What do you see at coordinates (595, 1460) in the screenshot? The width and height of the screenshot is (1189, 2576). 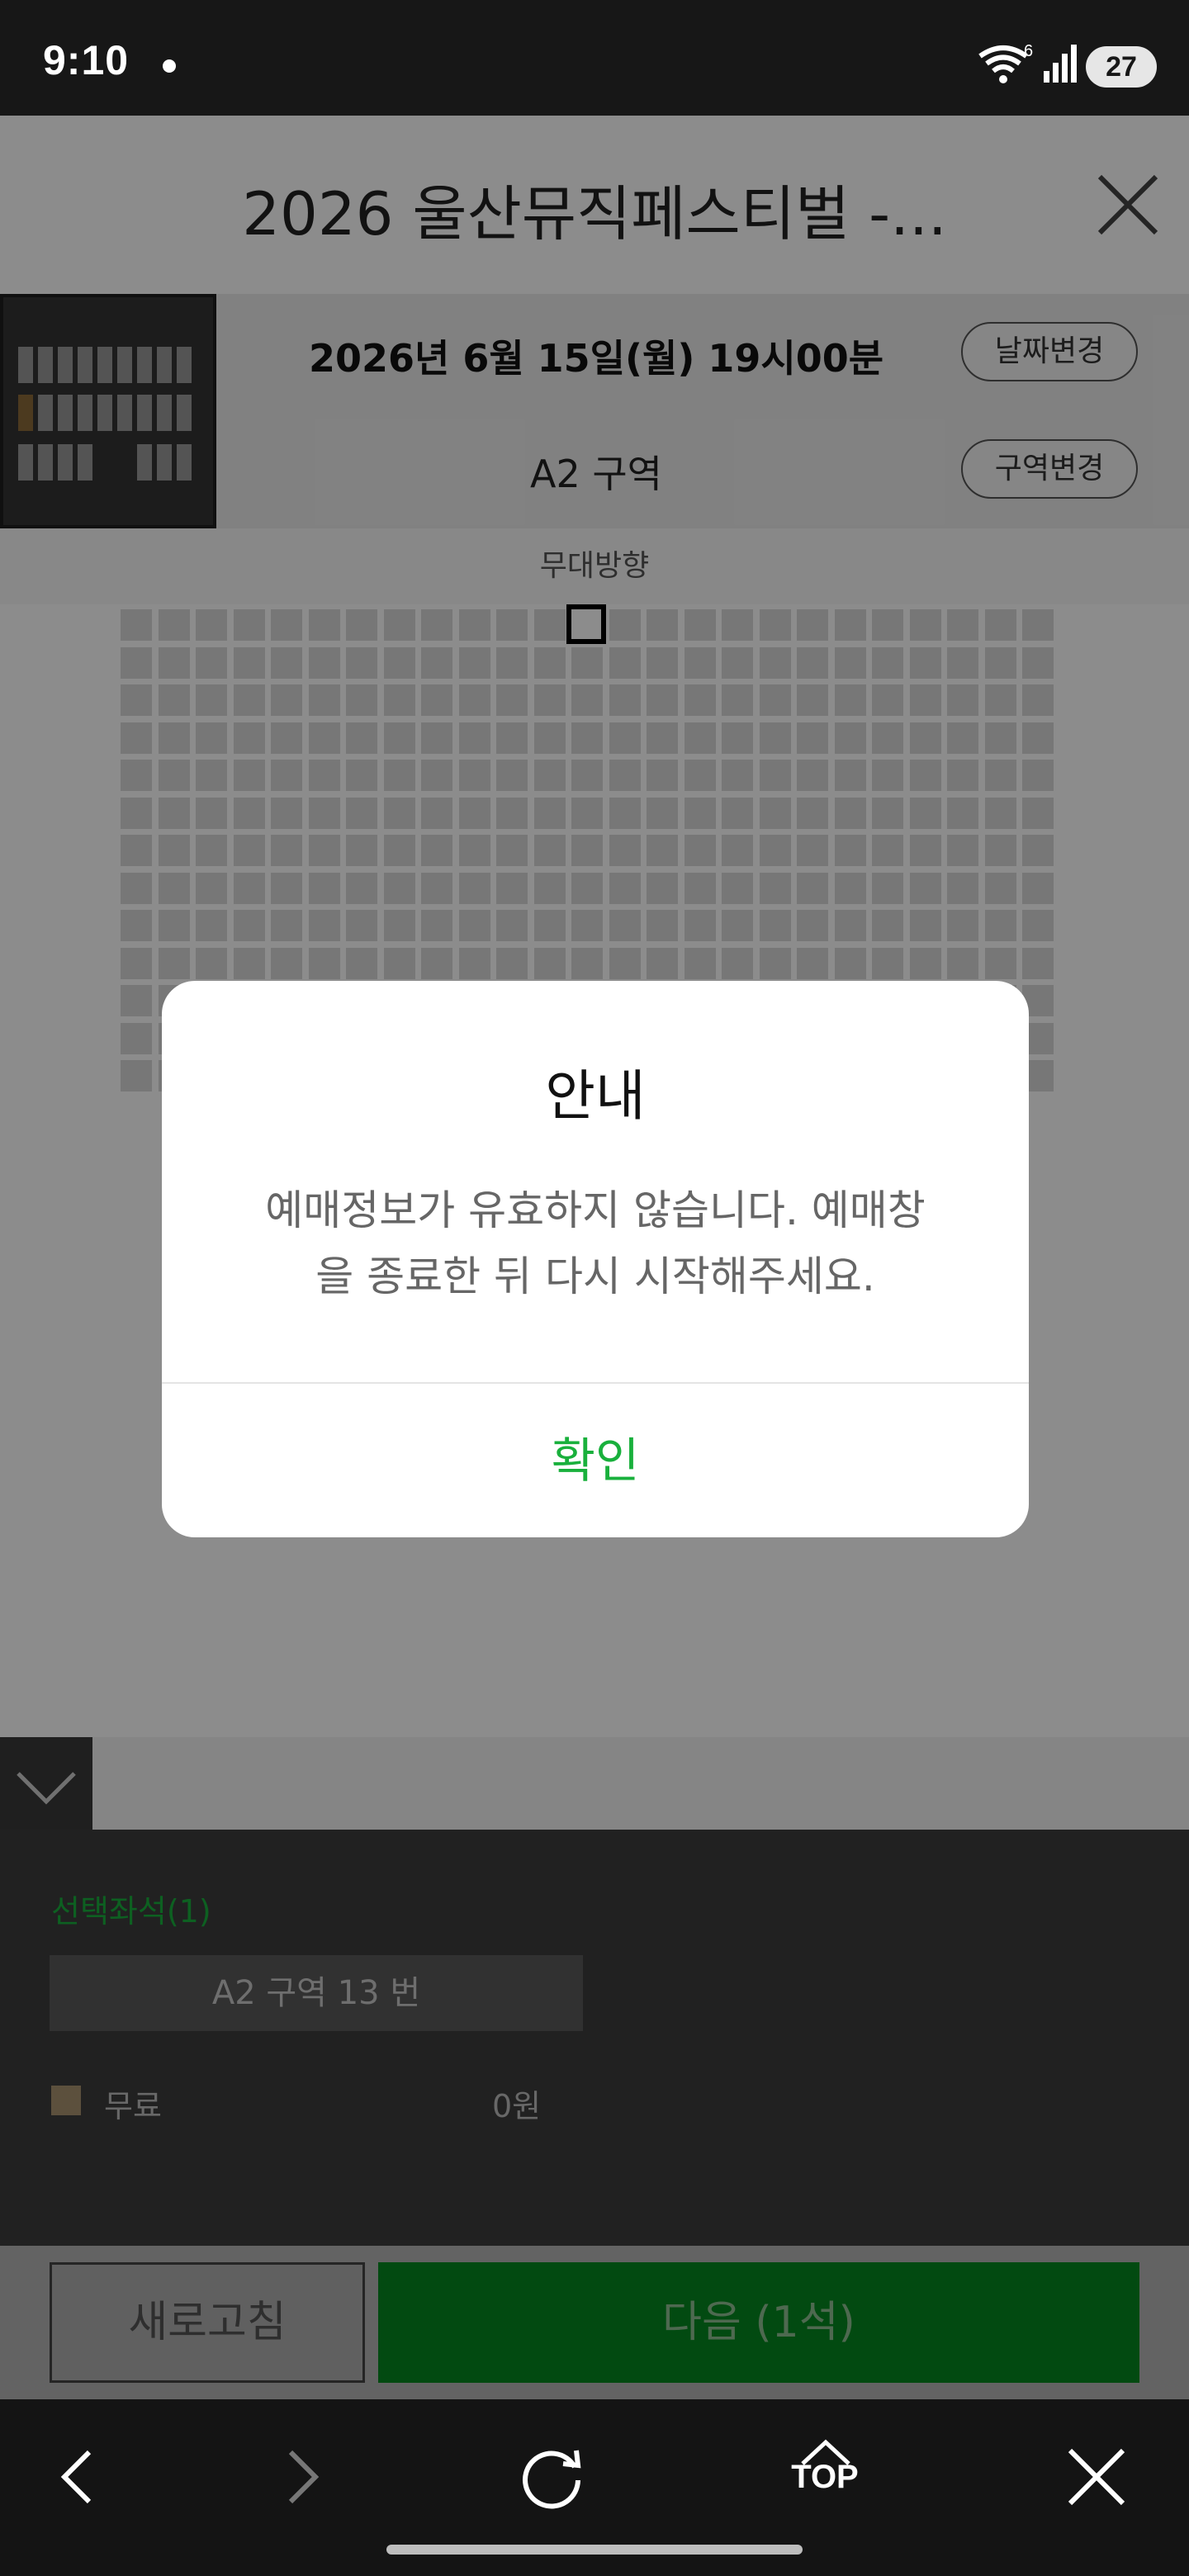 I see `confirm-button: 확인` at bounding box center [595, 1460].